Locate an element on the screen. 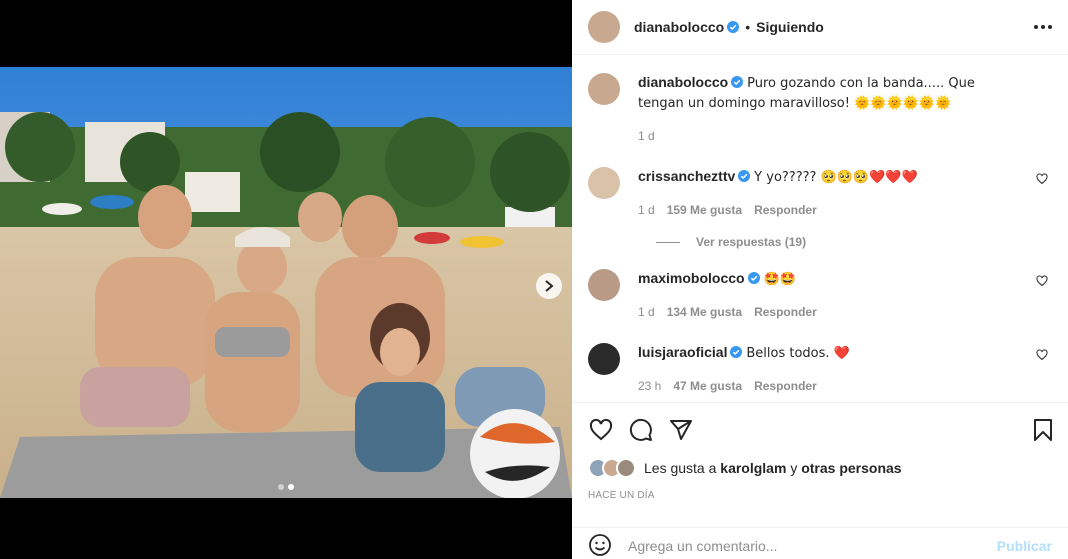  chevron-right-icon is located at coordinates (549, 286).